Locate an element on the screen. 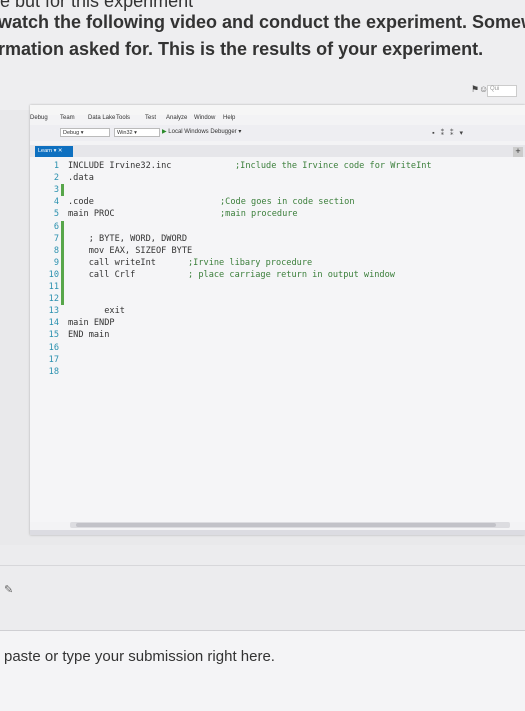 The height and width of the screenshot is (711, 525). line-number: 1 is located at coordinates (56, 166).